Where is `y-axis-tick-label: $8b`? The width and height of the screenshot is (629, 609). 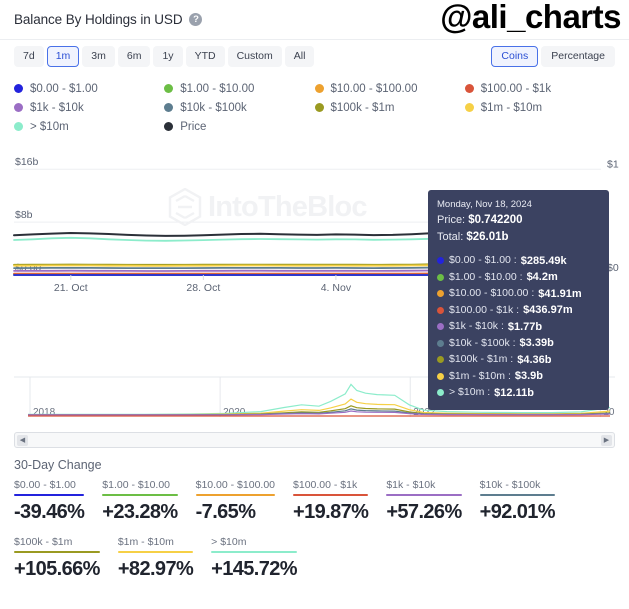
y-axis-tick-label: $8b is located at coordinates (24, 215).